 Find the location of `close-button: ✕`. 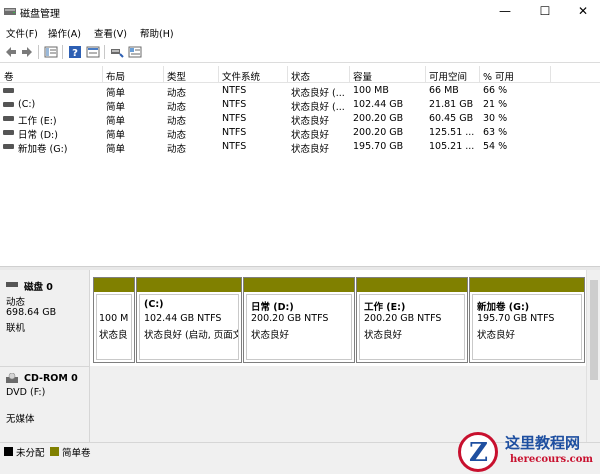

close-button: ✕ is located at coordinates (583, 11).